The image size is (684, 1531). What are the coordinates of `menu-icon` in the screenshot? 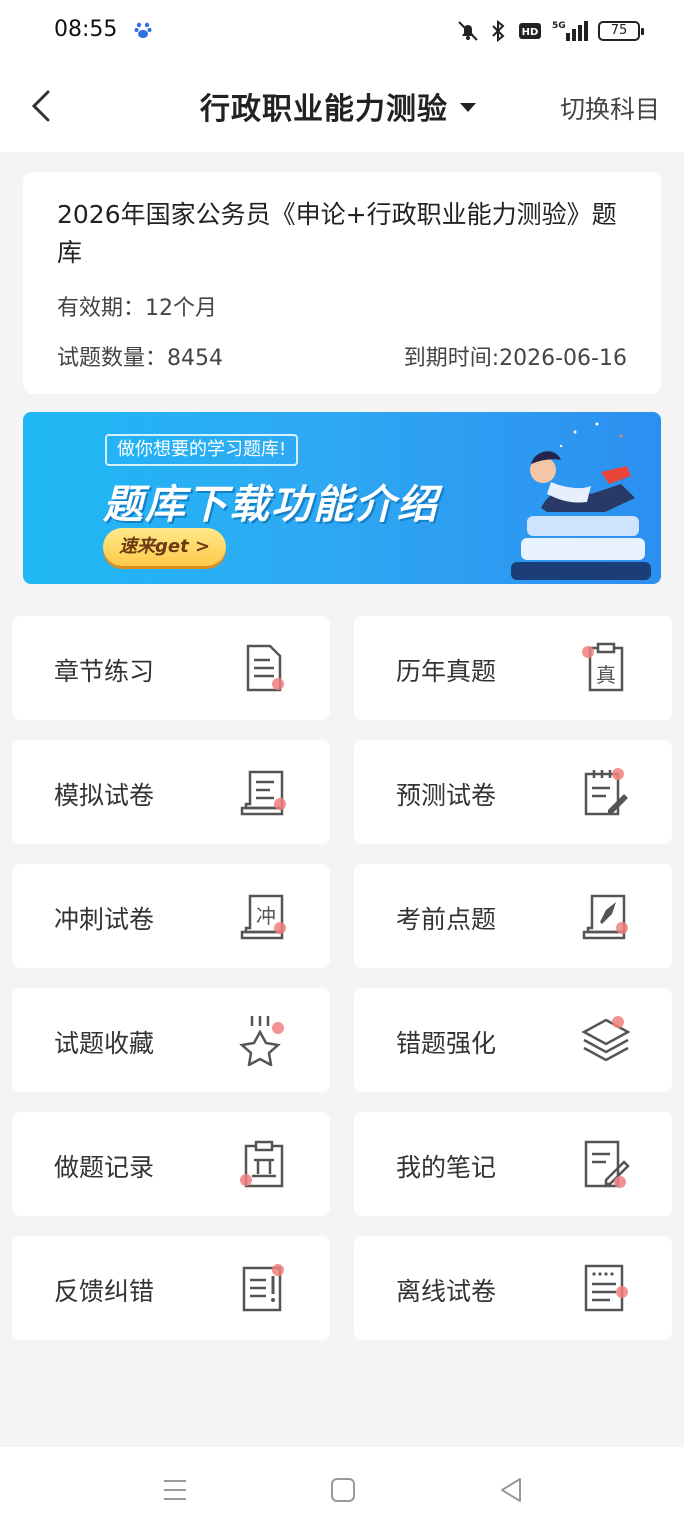 It's located at (175, 1490).